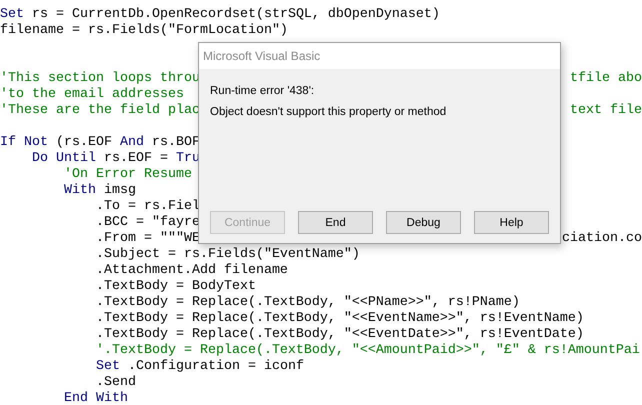  Describe the element at coordinates (127, 175) in the screenshot. I see `code-text: 'On Error Resume` at that location.